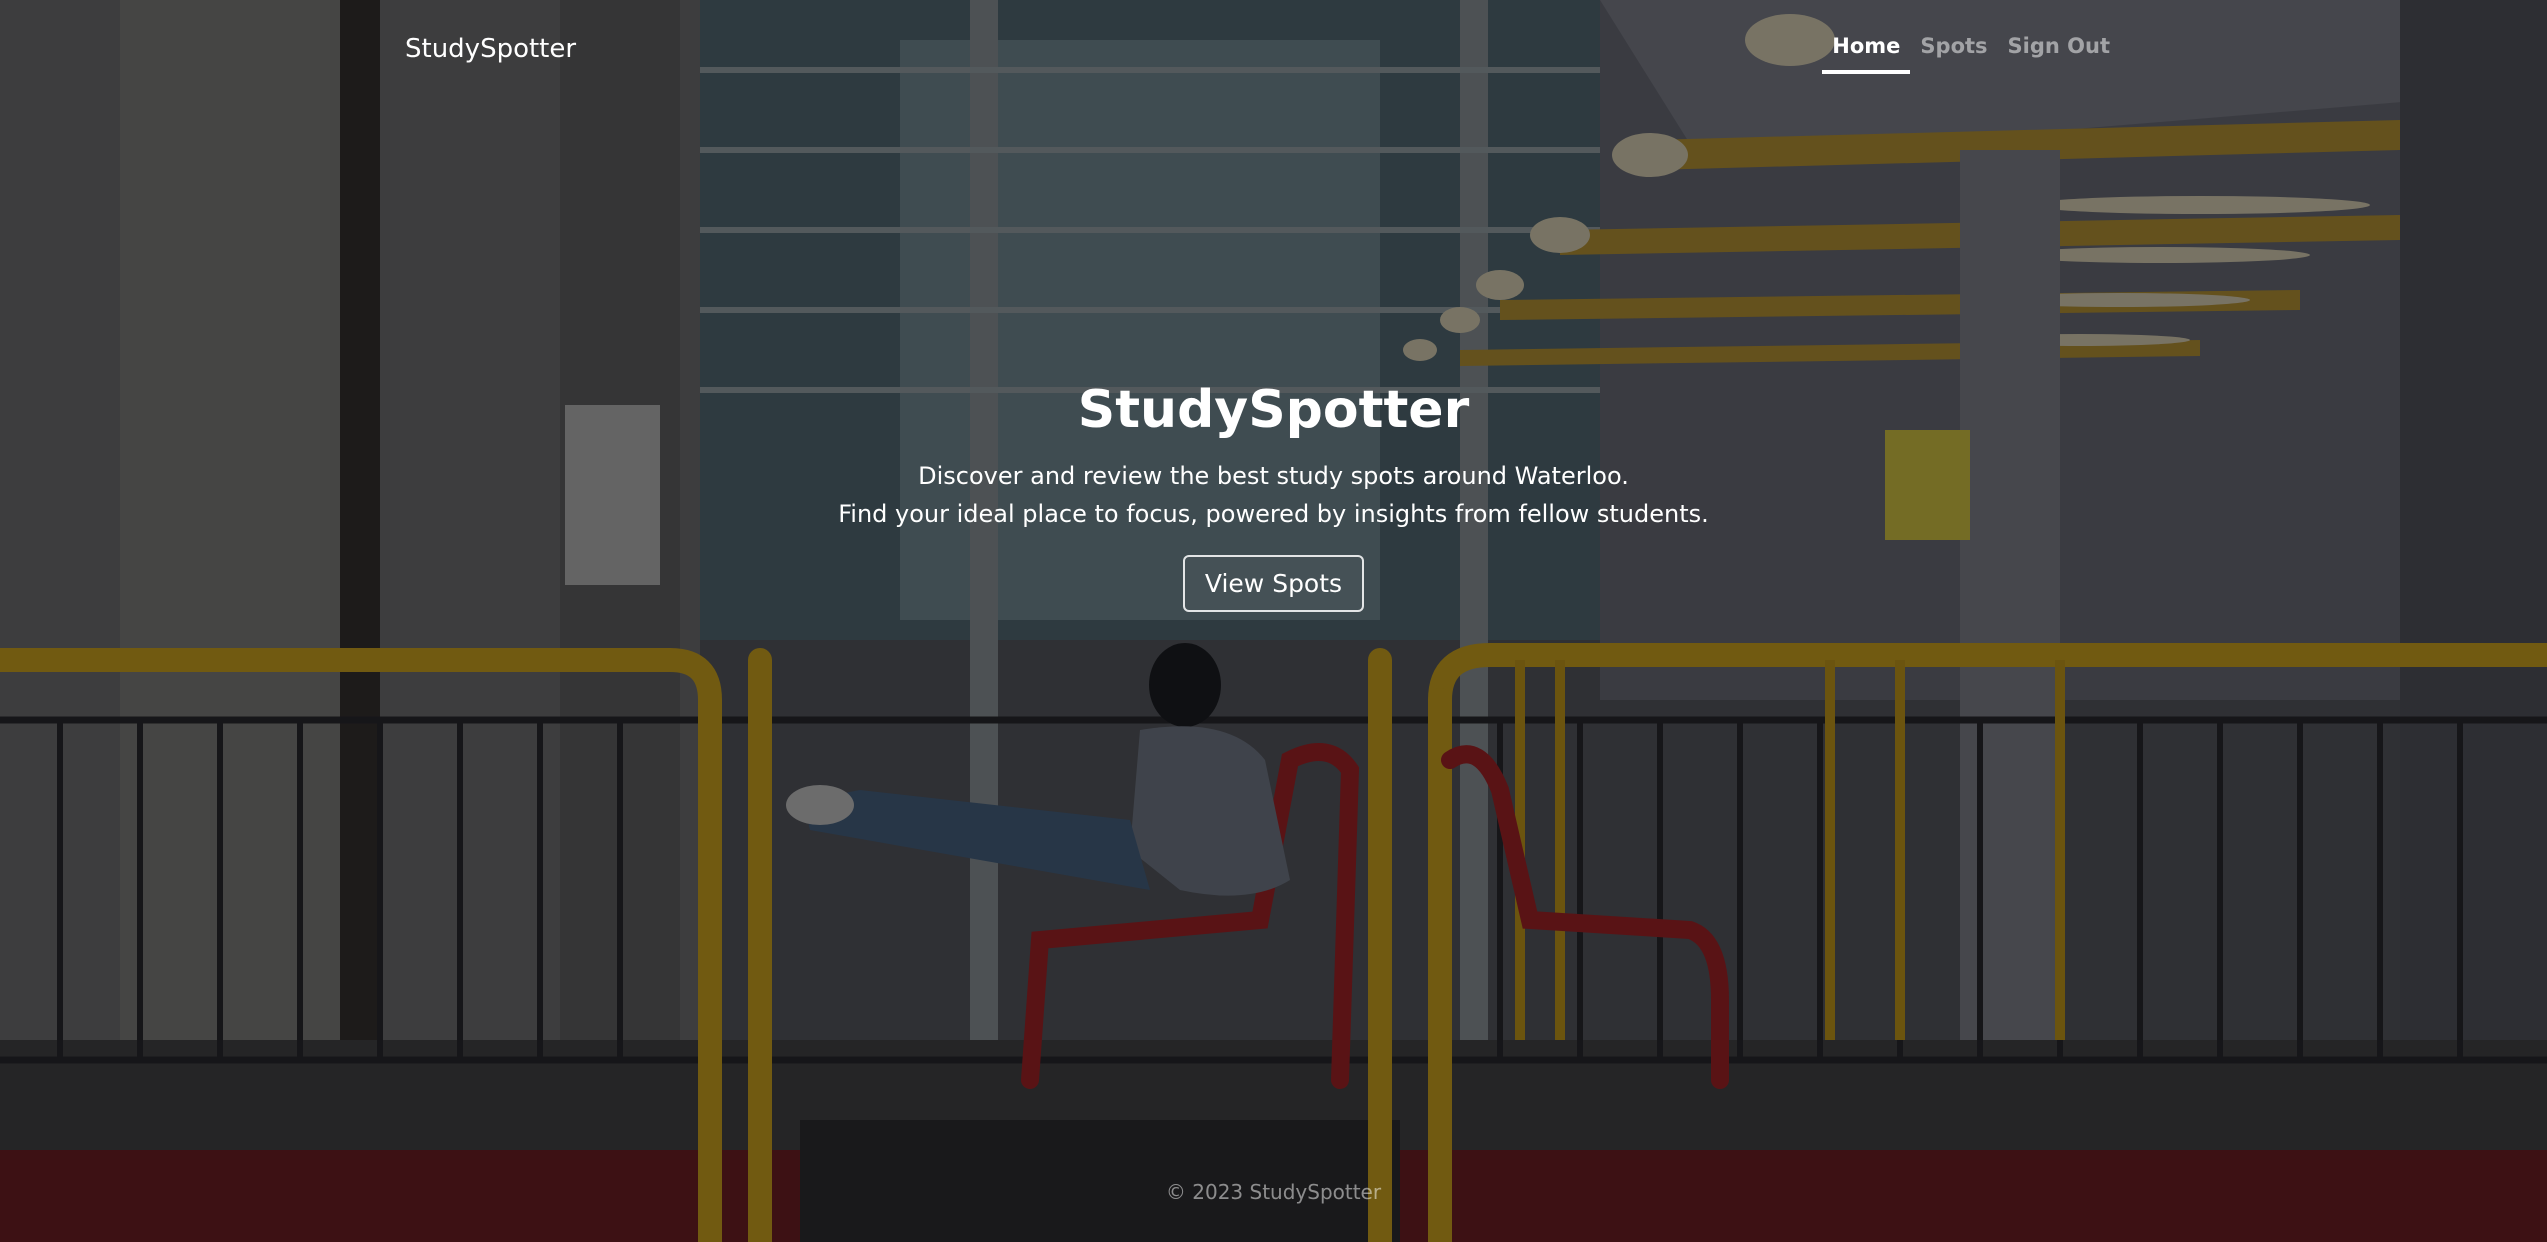  Describe the element at coordinates (1953, 54) in the screenshot. I see `nav-link-spots: Spots` at that location.